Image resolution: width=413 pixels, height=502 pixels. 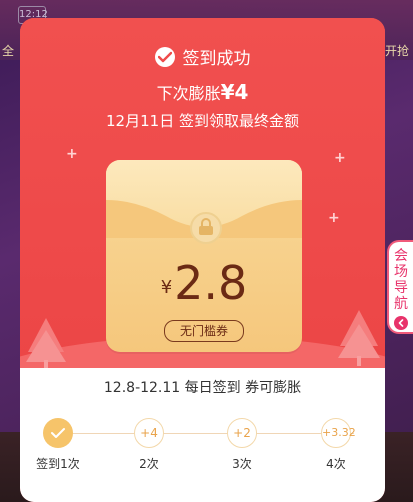 I want to click on venue-nav-label: 会场导航, so click(x=401, y=280).